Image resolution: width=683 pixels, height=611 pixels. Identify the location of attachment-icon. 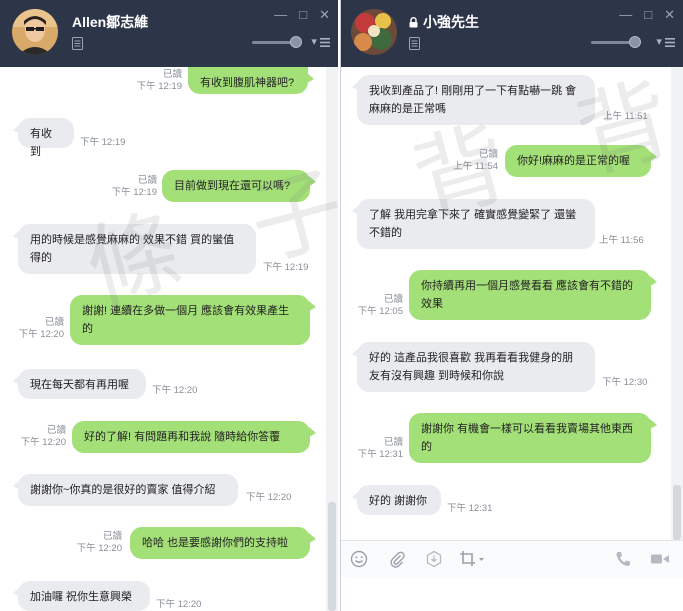
(397, 559).